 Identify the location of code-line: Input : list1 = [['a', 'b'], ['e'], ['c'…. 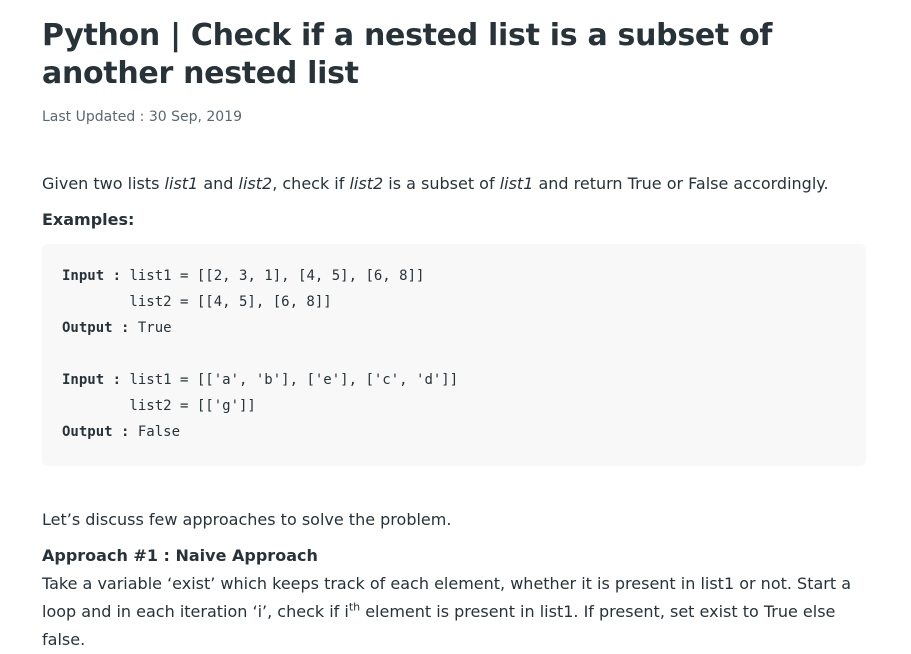
(454, 380).